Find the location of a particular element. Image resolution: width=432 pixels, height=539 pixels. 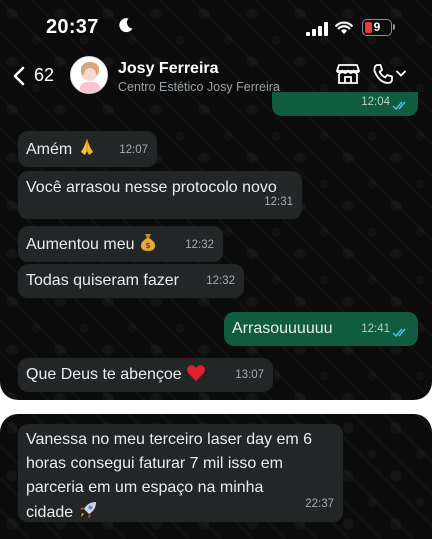

message-bubble-incoming: Aumentou meu $ 12:32 is located at coordinates (120, 244).